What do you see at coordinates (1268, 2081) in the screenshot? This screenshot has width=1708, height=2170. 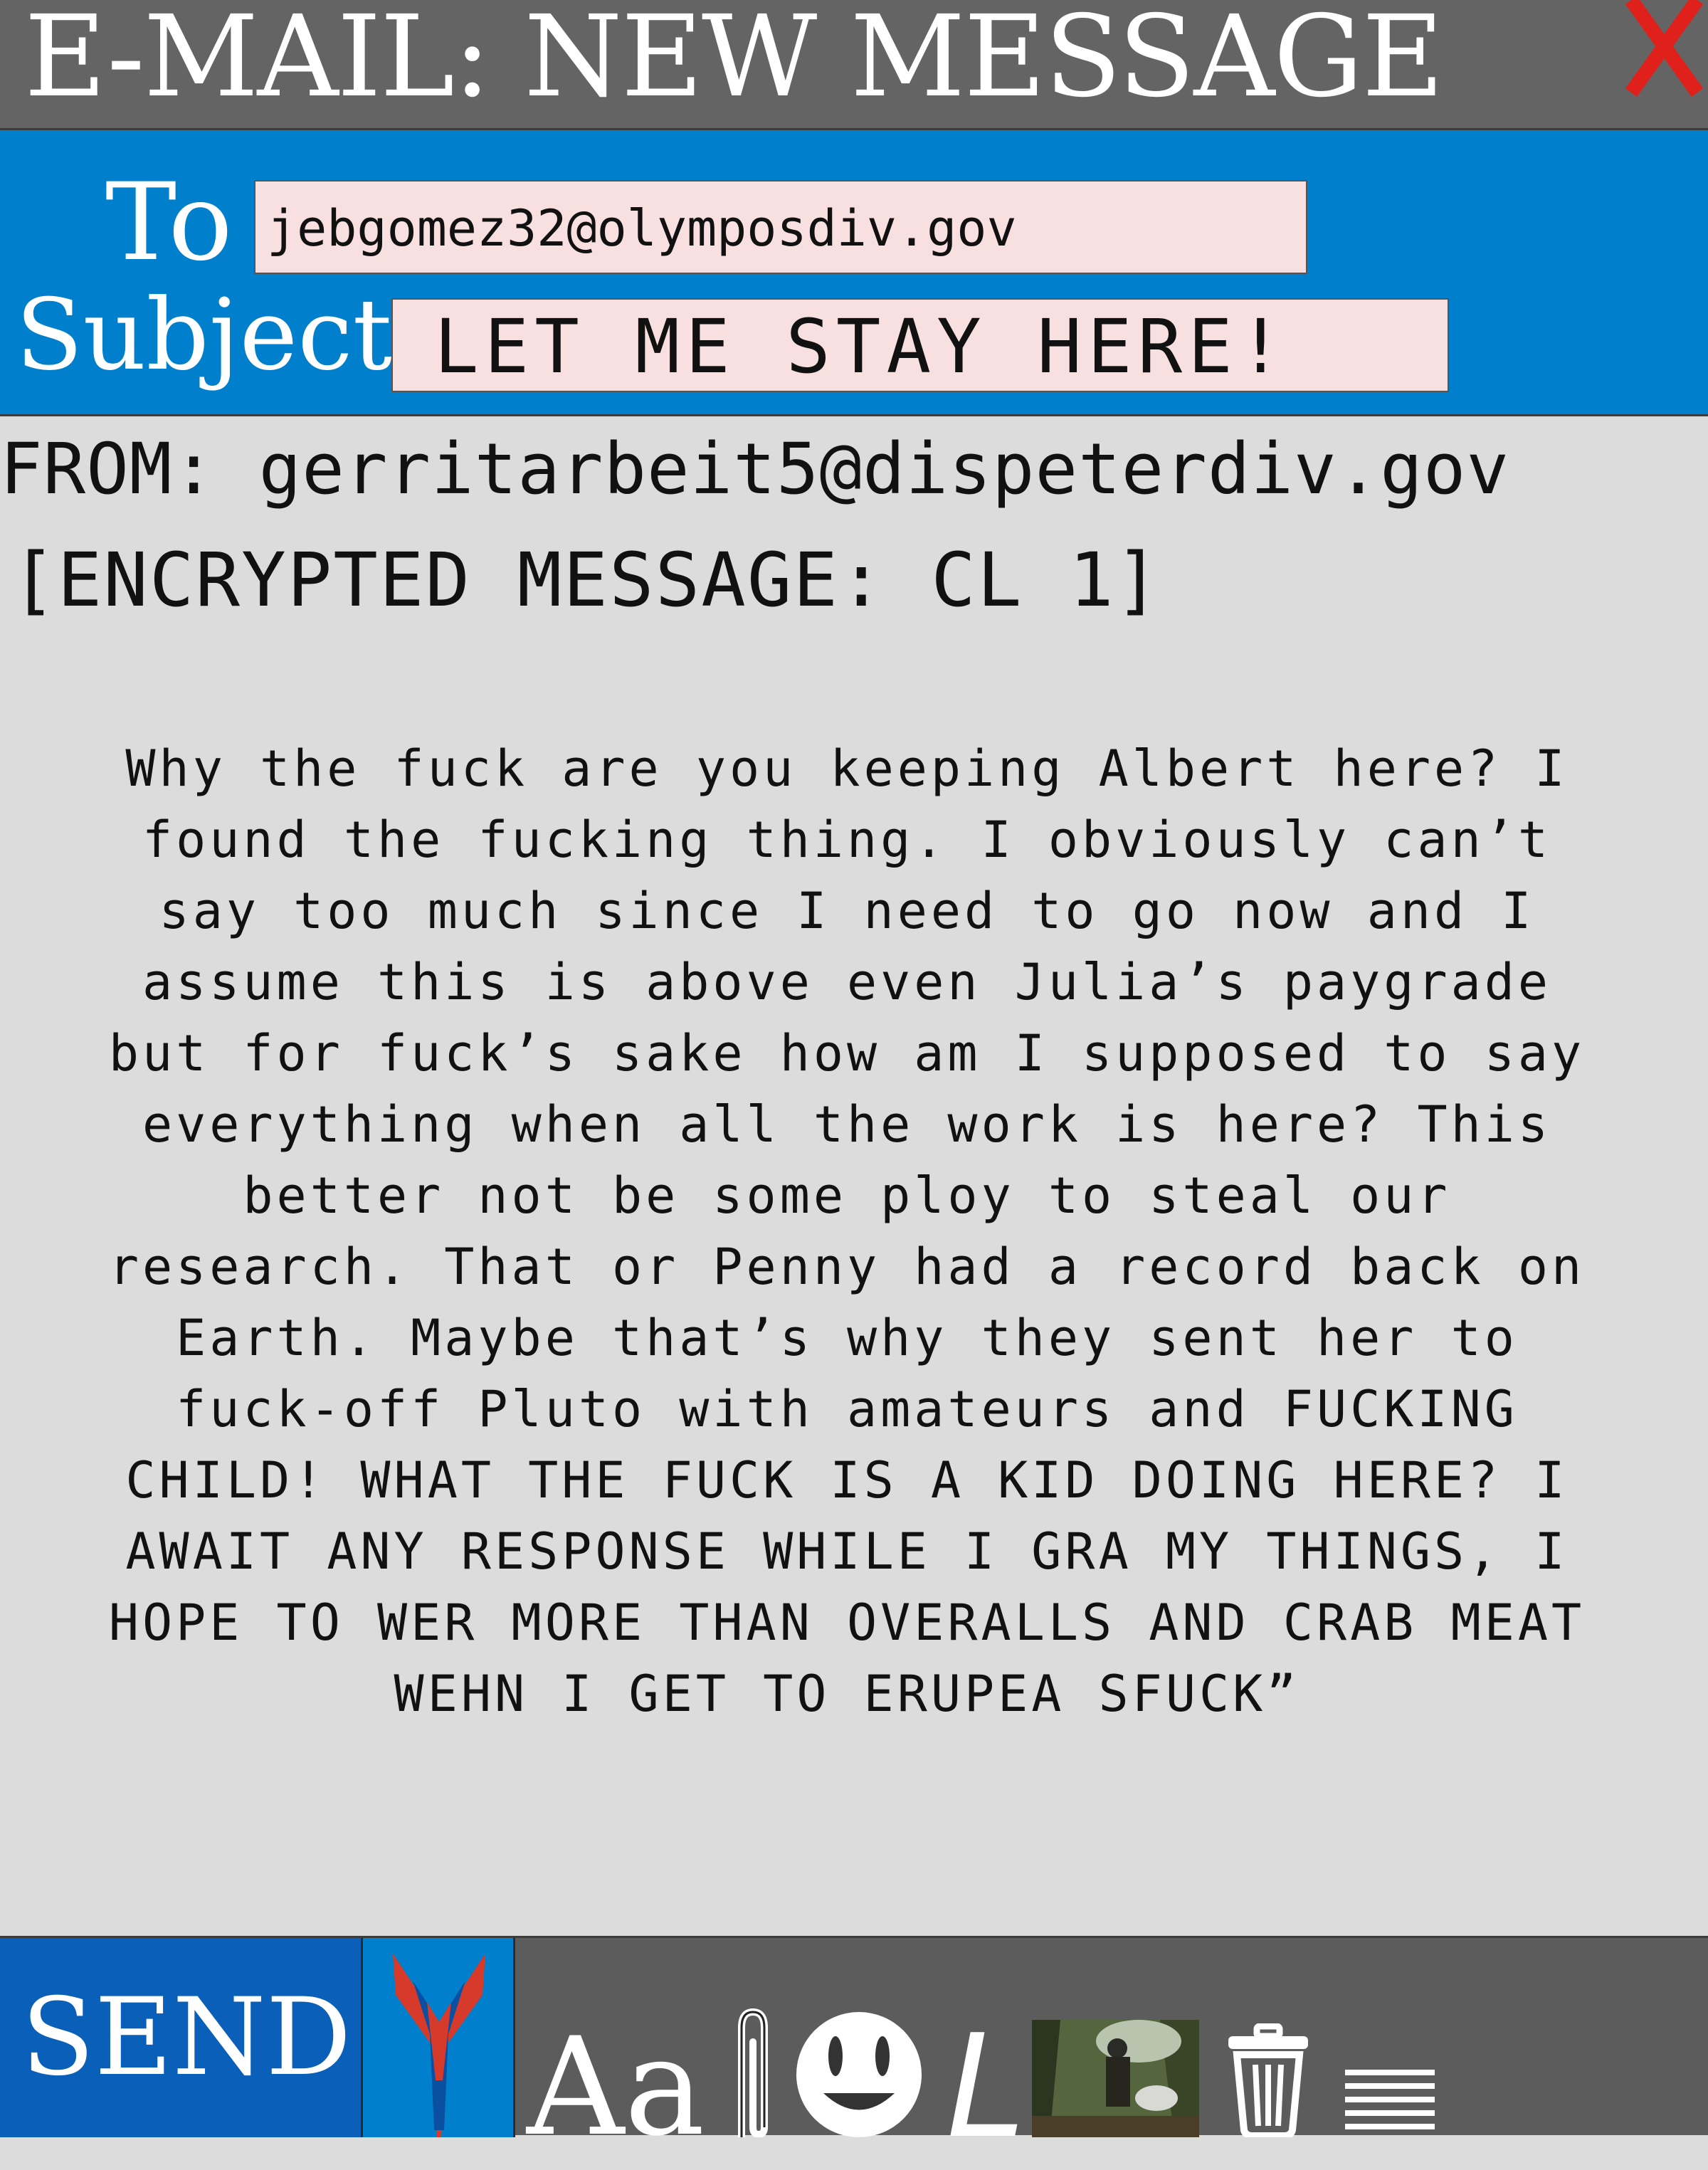 I see `trash-icon` at bounding box center [1268, 2081].